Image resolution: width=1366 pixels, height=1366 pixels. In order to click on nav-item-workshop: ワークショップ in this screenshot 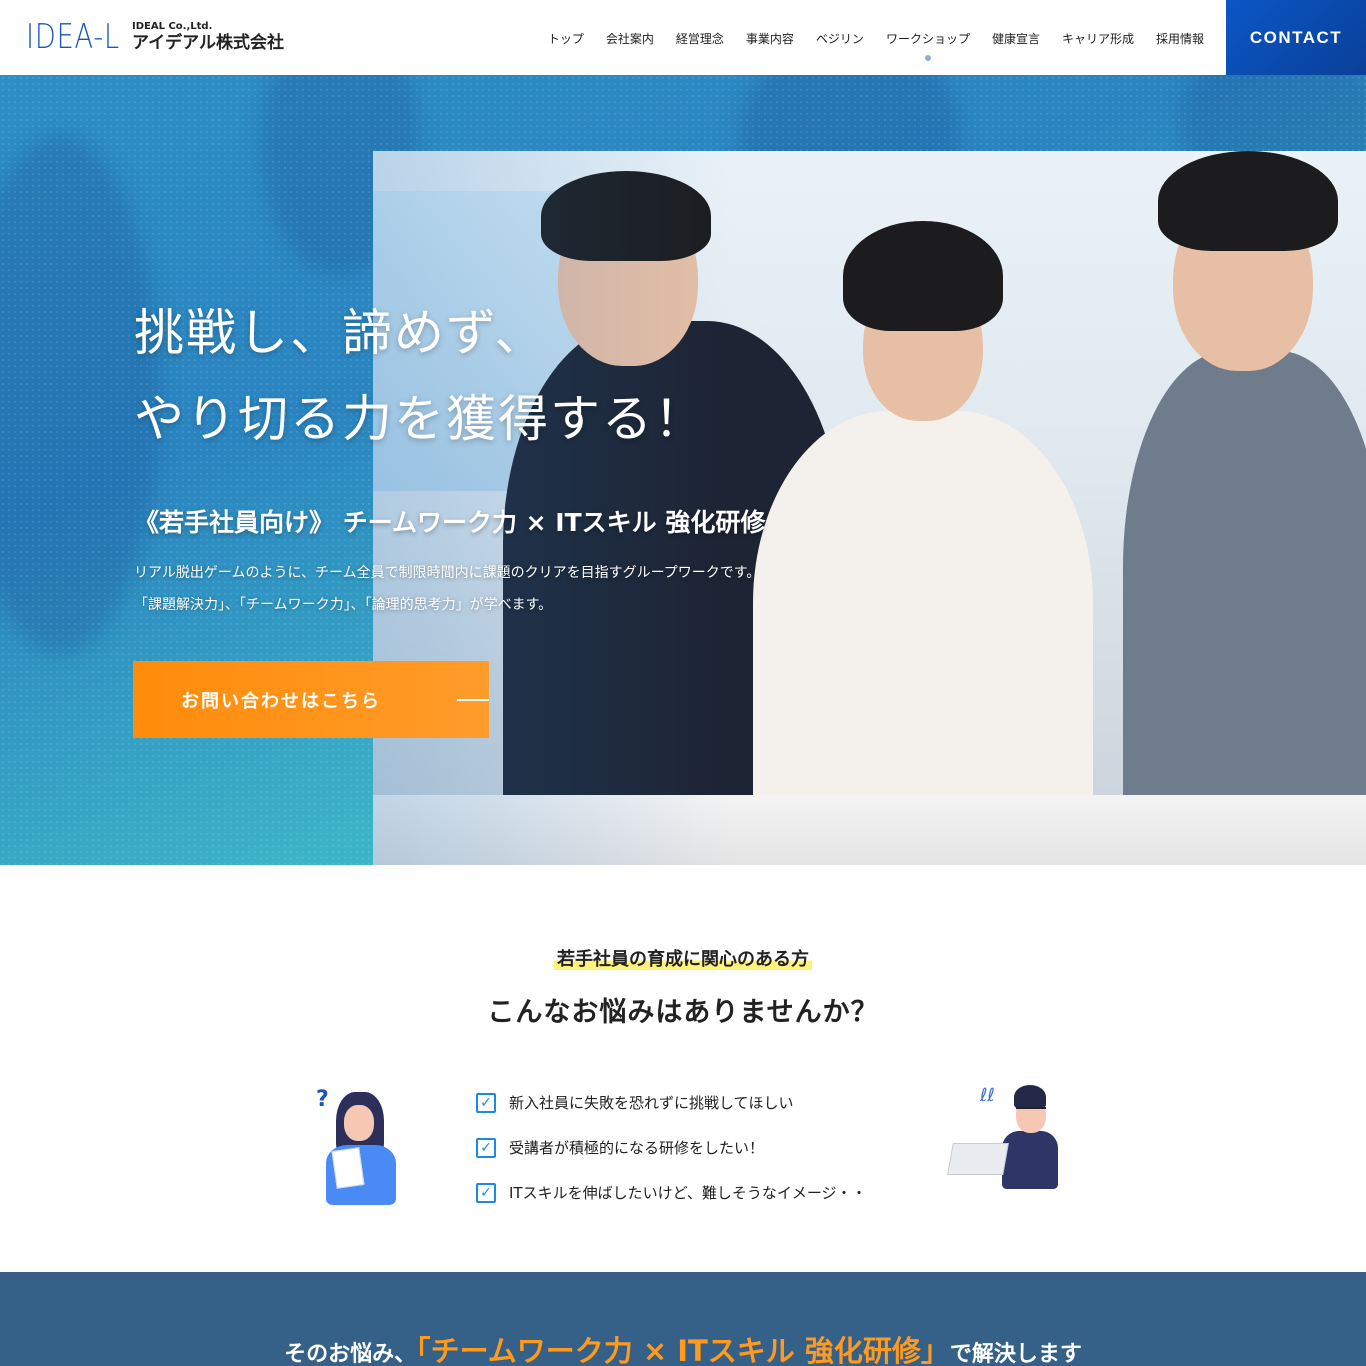, I will do `click(928, 45)`.